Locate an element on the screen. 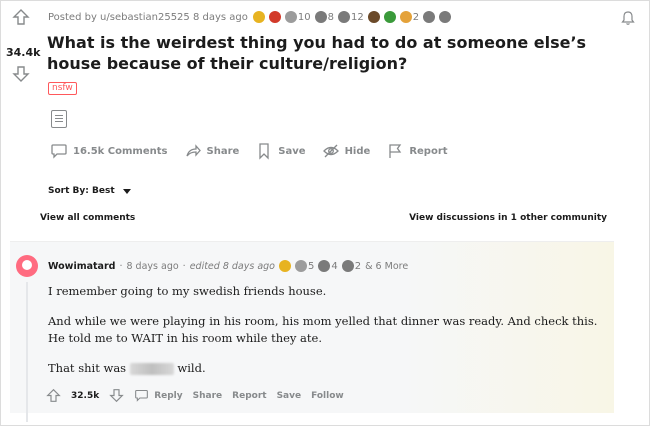 The height and width of the screenshot is (426, 650). share-icon is located at coordinates (193, 150).